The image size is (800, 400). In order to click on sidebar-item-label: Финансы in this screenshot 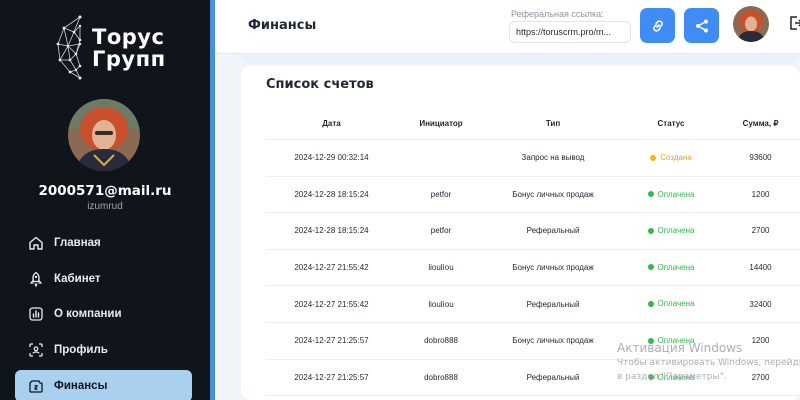, I will do `click(81, 385)`.